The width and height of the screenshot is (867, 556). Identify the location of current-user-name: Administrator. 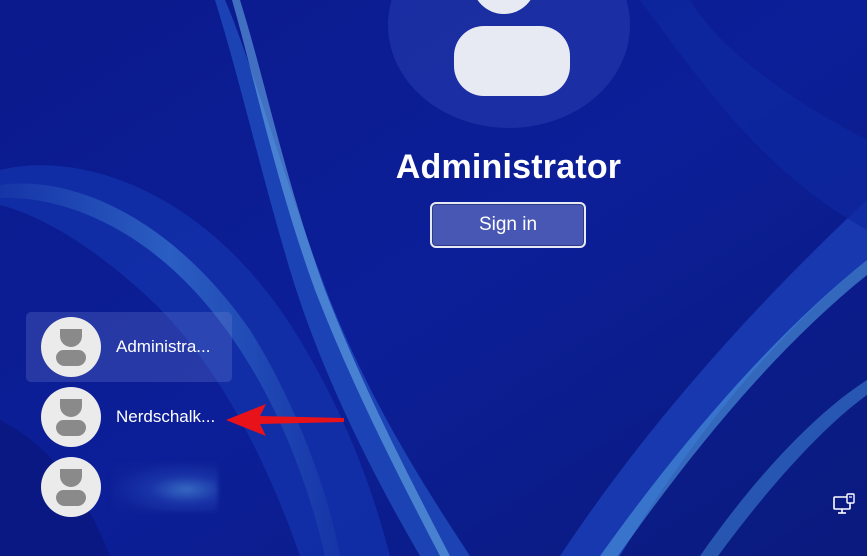
(508, 167).